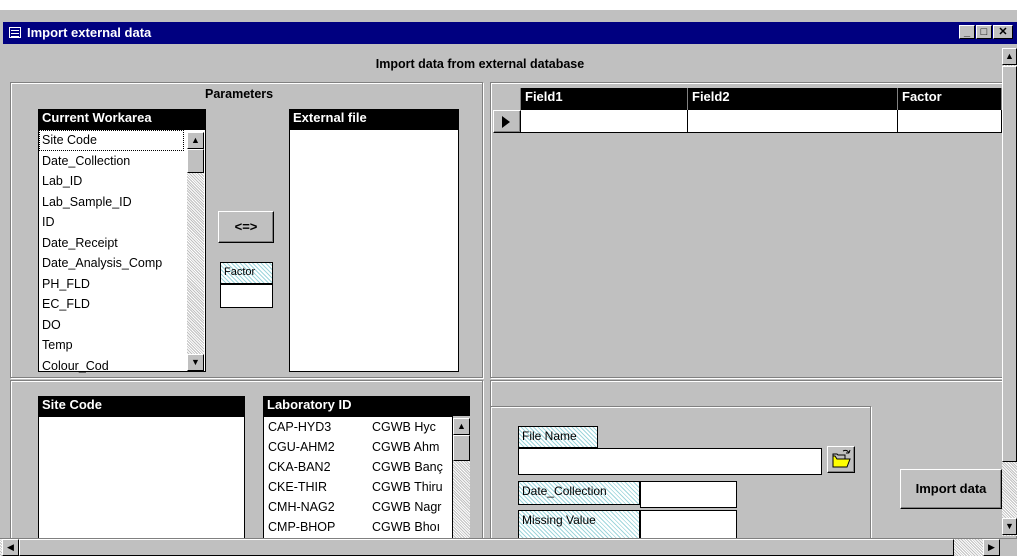 The image size is (1017, 556). Describe the element at coordinates (298, 487) in the screenshot. I see `laboratory-id-cell: CKE-THIR` at that location.